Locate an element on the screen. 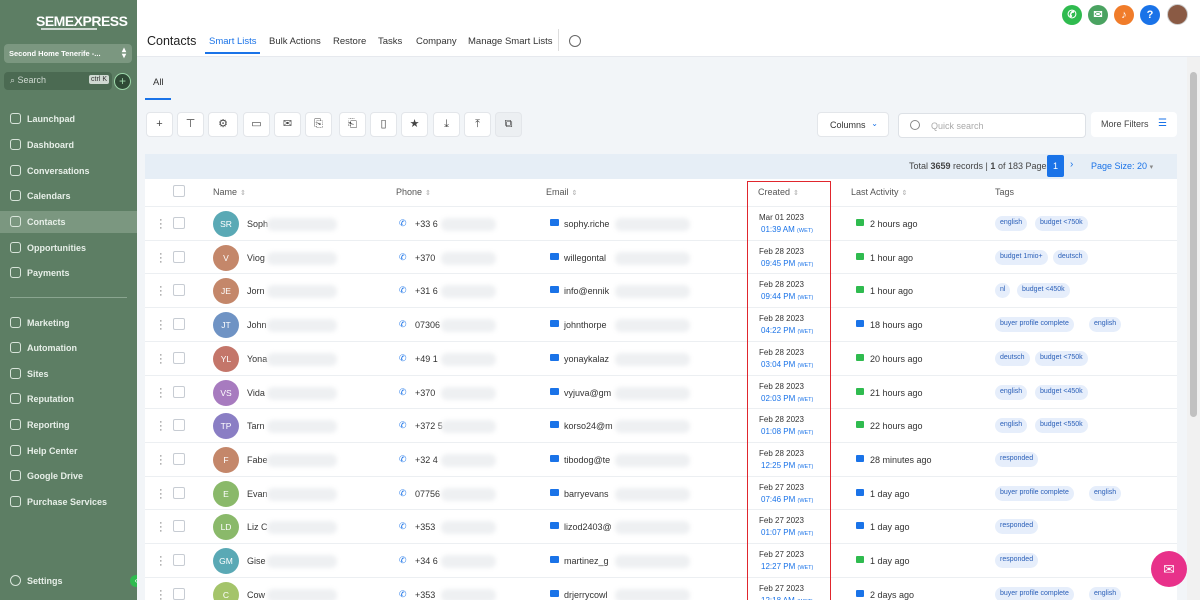  contact-email: willegontal is located at coordinates (585, 258).